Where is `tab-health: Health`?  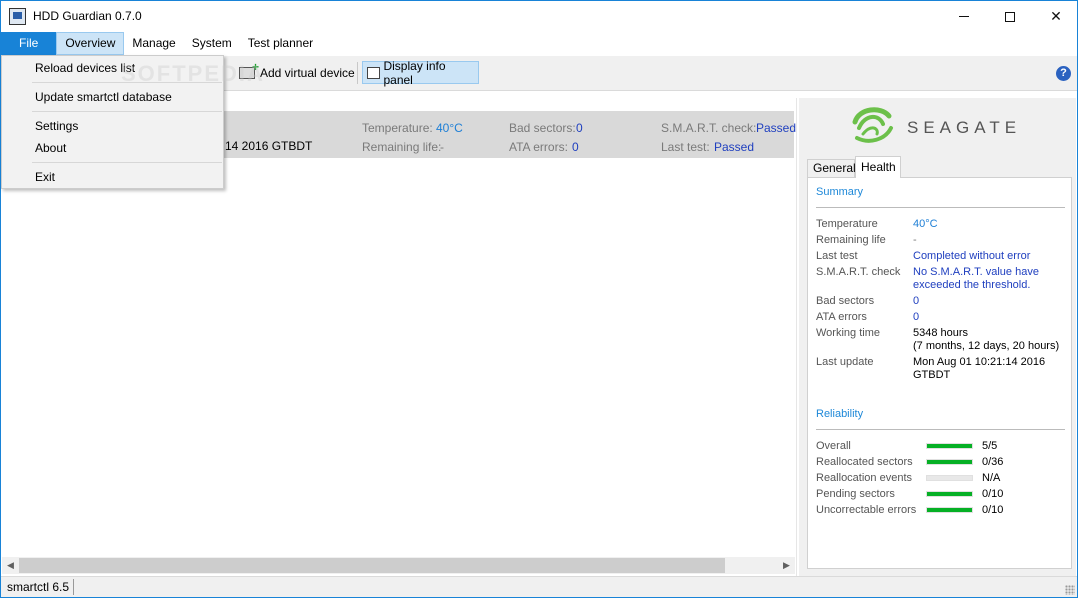
tab-health: Health is located at coordinates (878, 167).